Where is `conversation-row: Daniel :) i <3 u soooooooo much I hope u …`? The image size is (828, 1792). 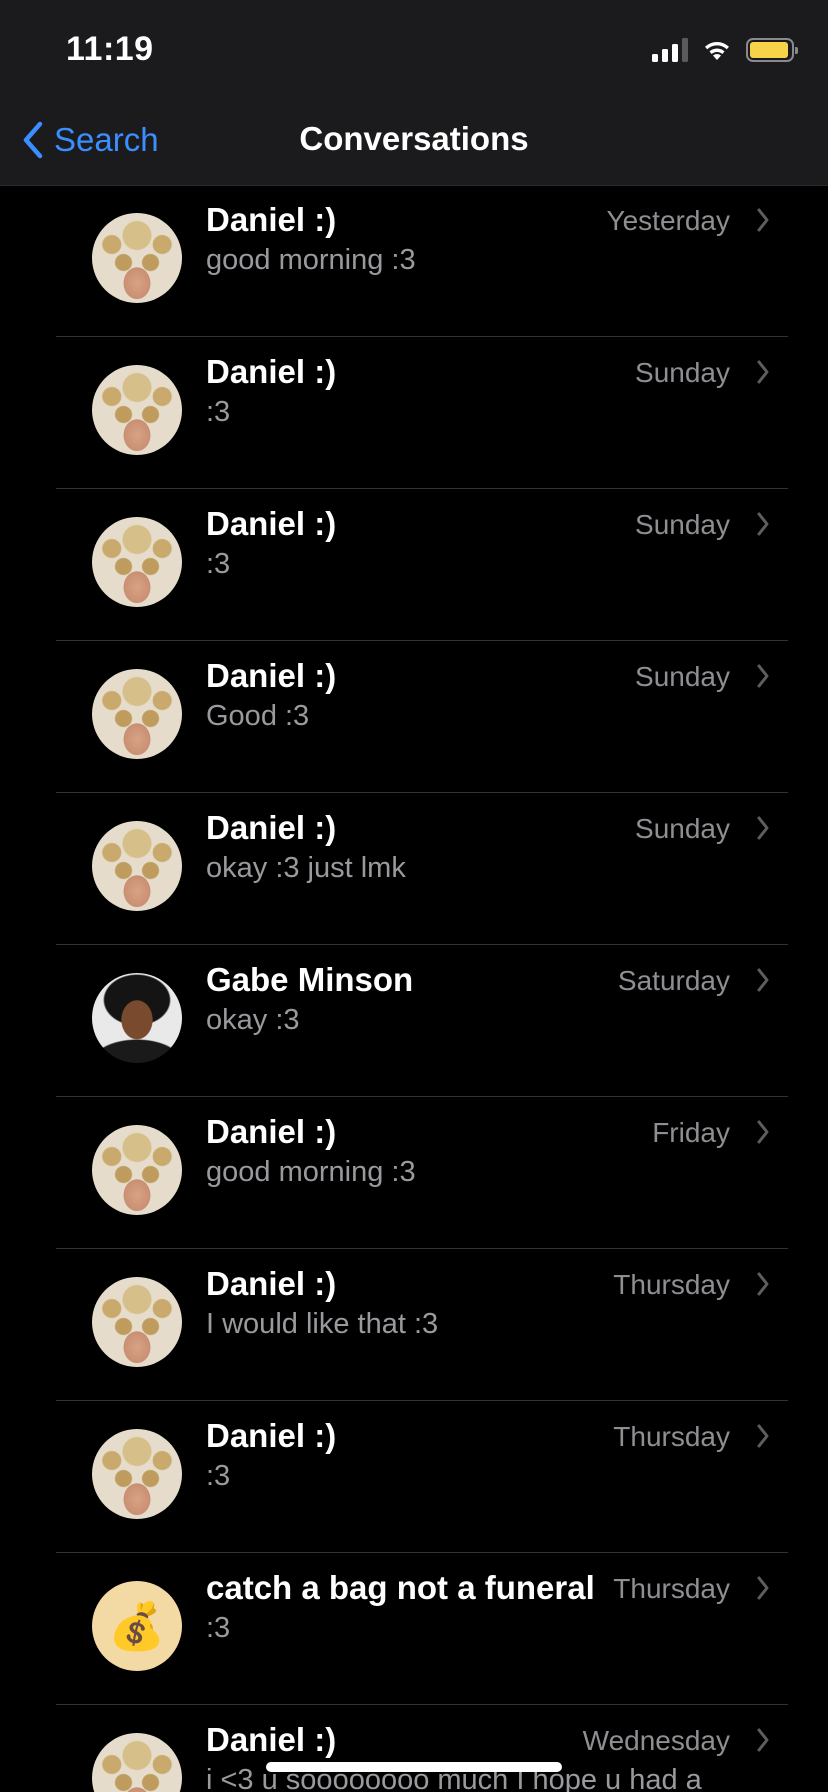
conversation-row: Daniel :) i <3 u soooooooo much I hope u … is located at coordinates (414, 1748).